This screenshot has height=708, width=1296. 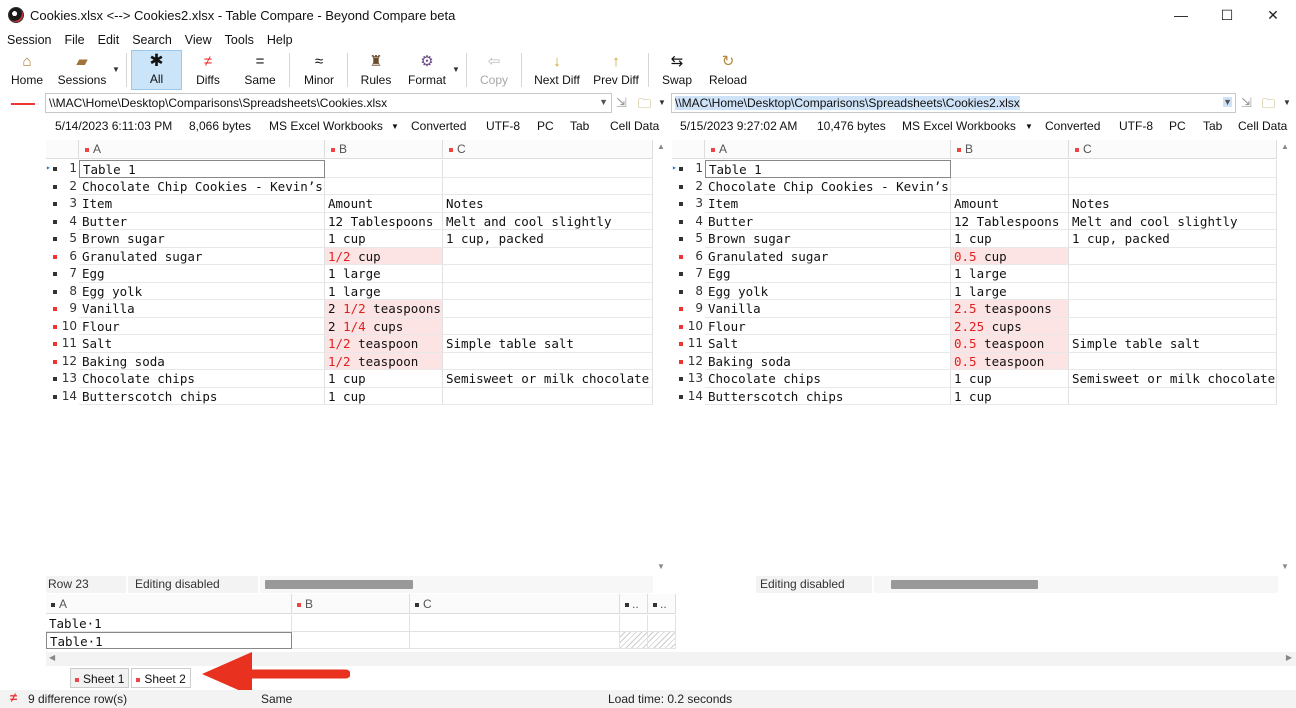 I want to click on rules-button: ♜ Rules, so click(x=376, y=70).